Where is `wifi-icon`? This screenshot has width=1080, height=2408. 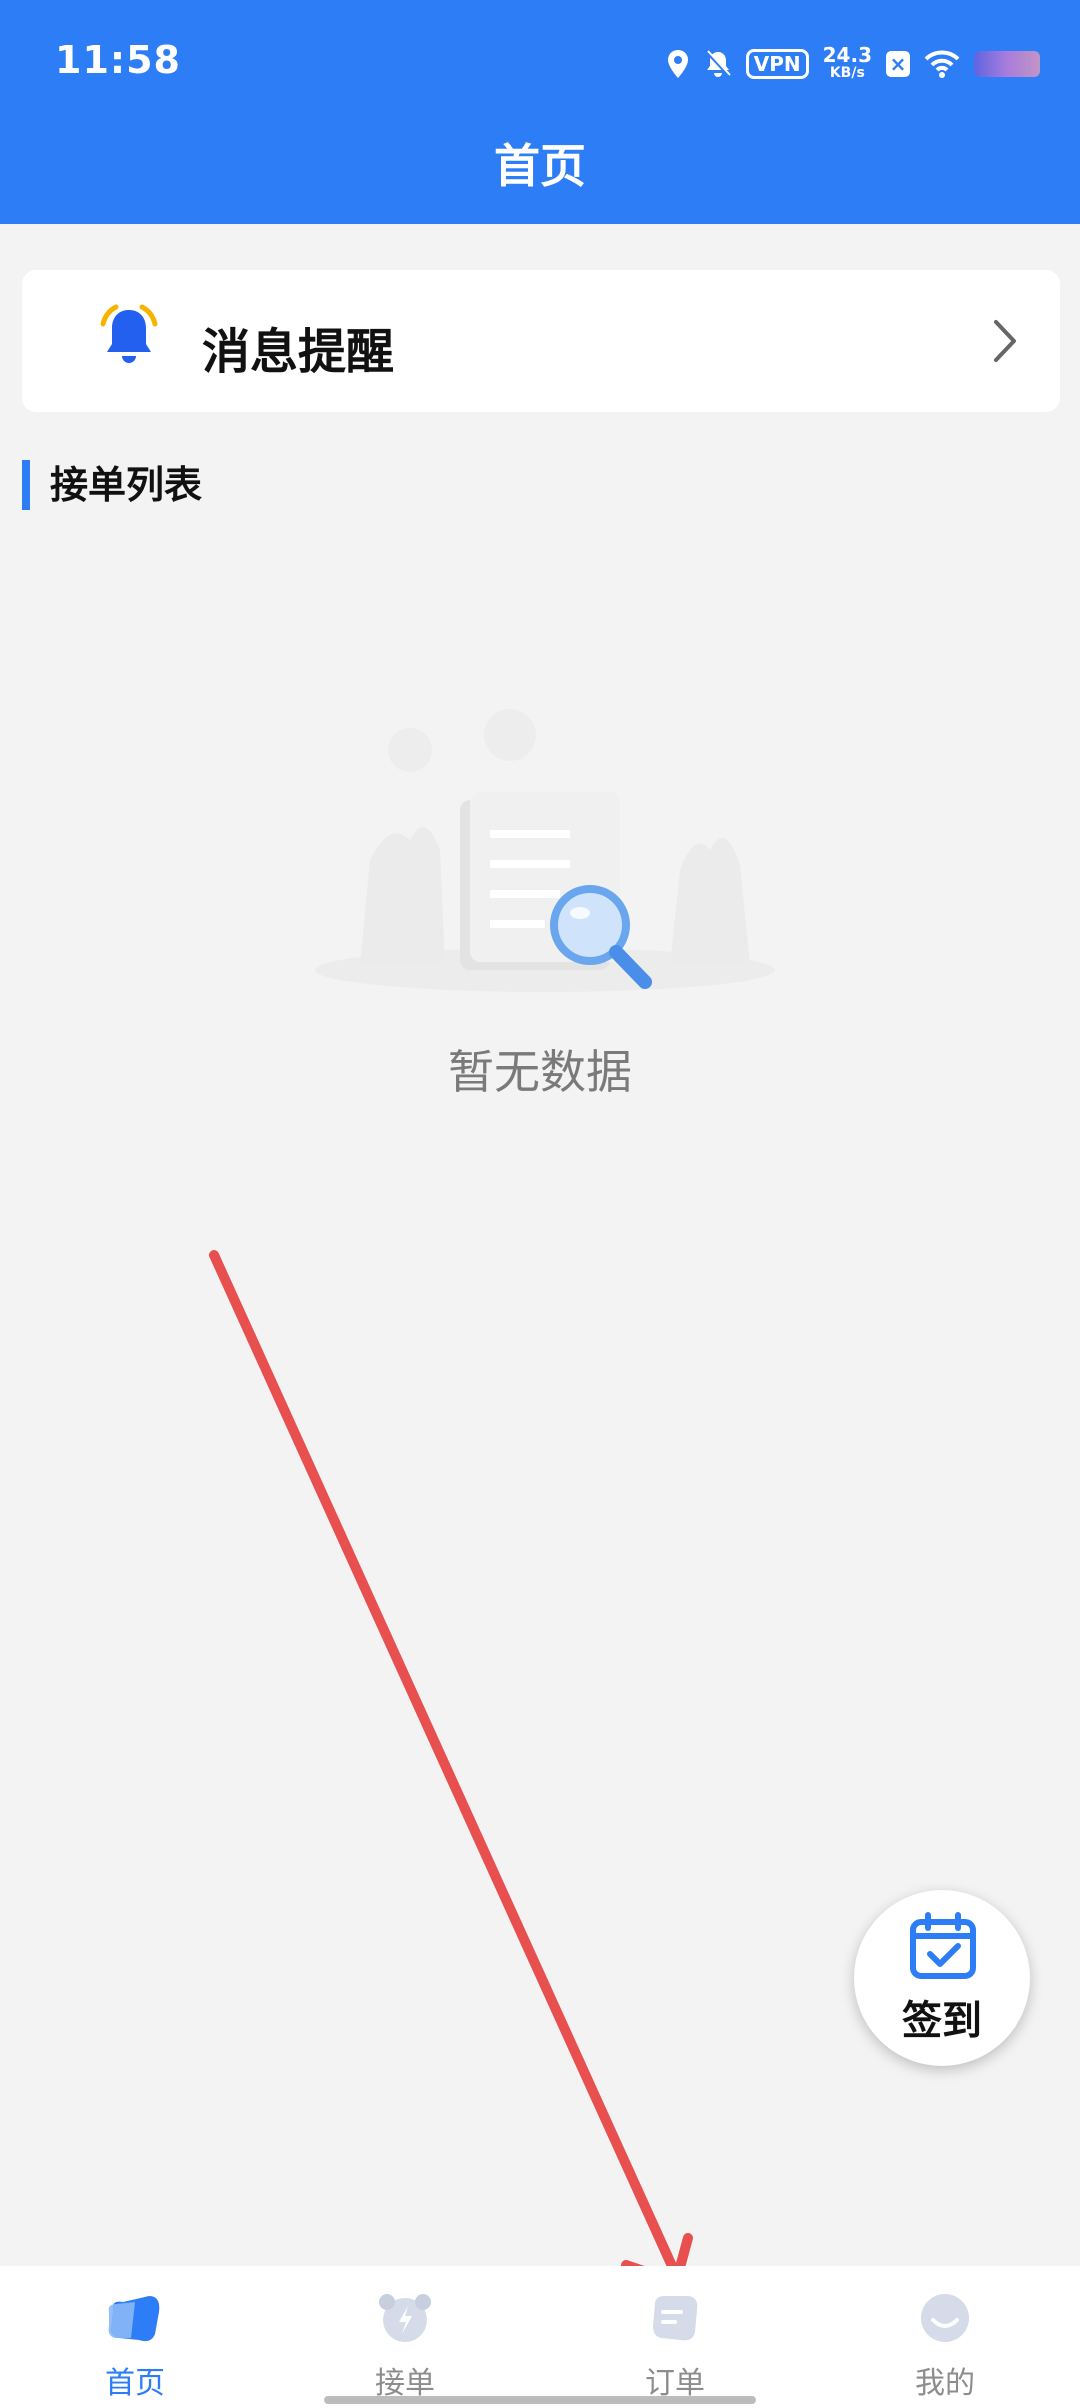 wifi-icon is located at coordinates (942, 64).